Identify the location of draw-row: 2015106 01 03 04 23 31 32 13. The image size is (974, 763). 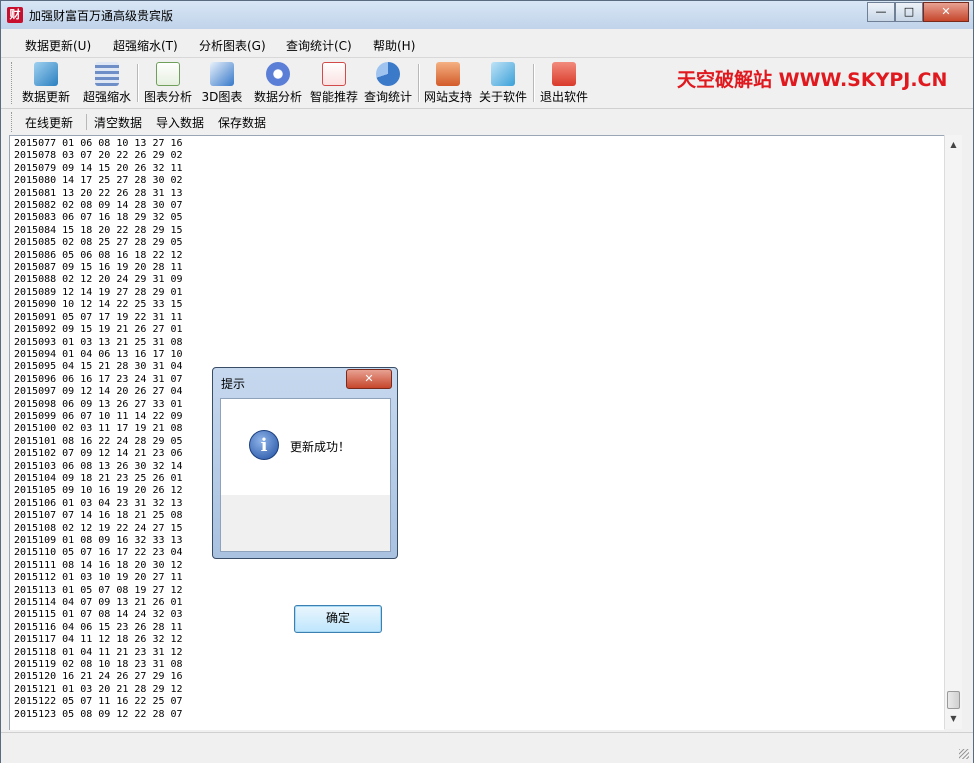
(98, 503).